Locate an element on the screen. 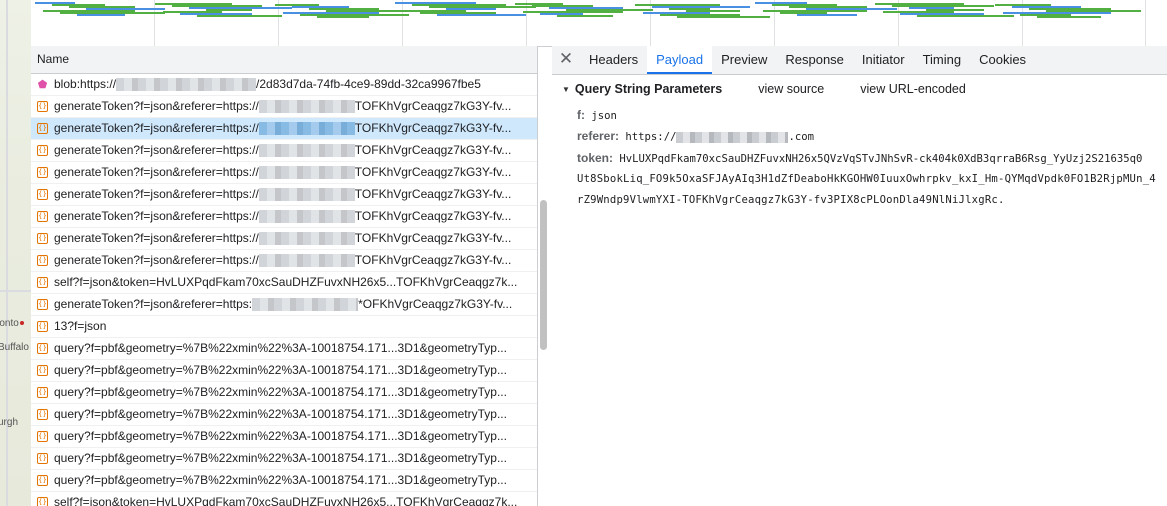 The height and width of the screenshot is (506, 1167). close-icon: ✕ is located at coordinates (566, 60).